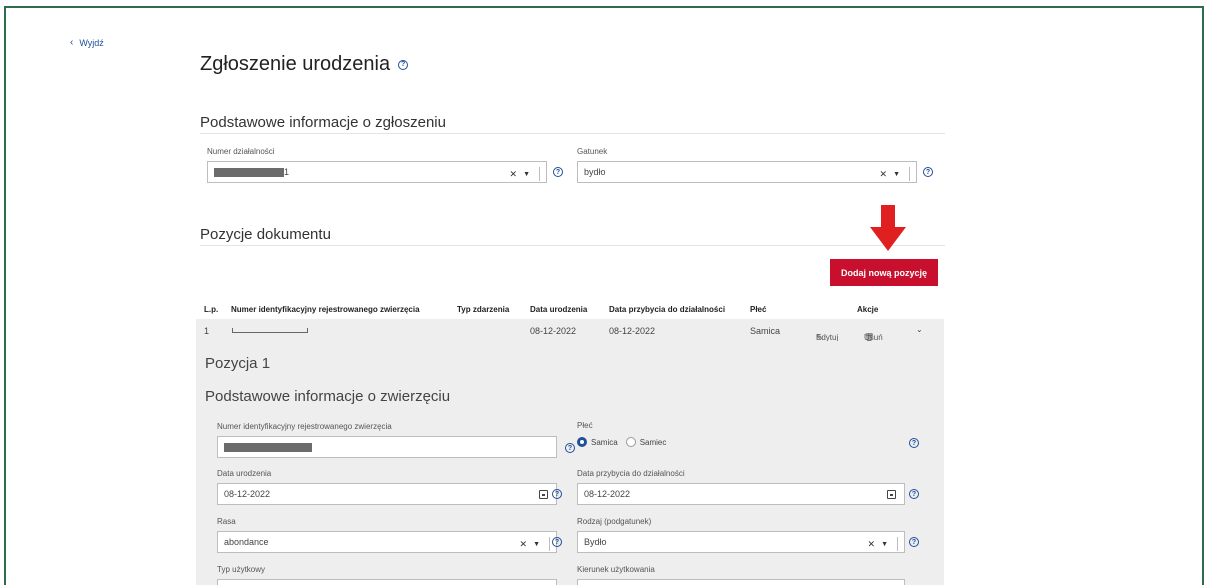 This screenshot has width=1208, height=585. I want to click on kind-select: Bydło ✕ ▼, so click(741, 542).